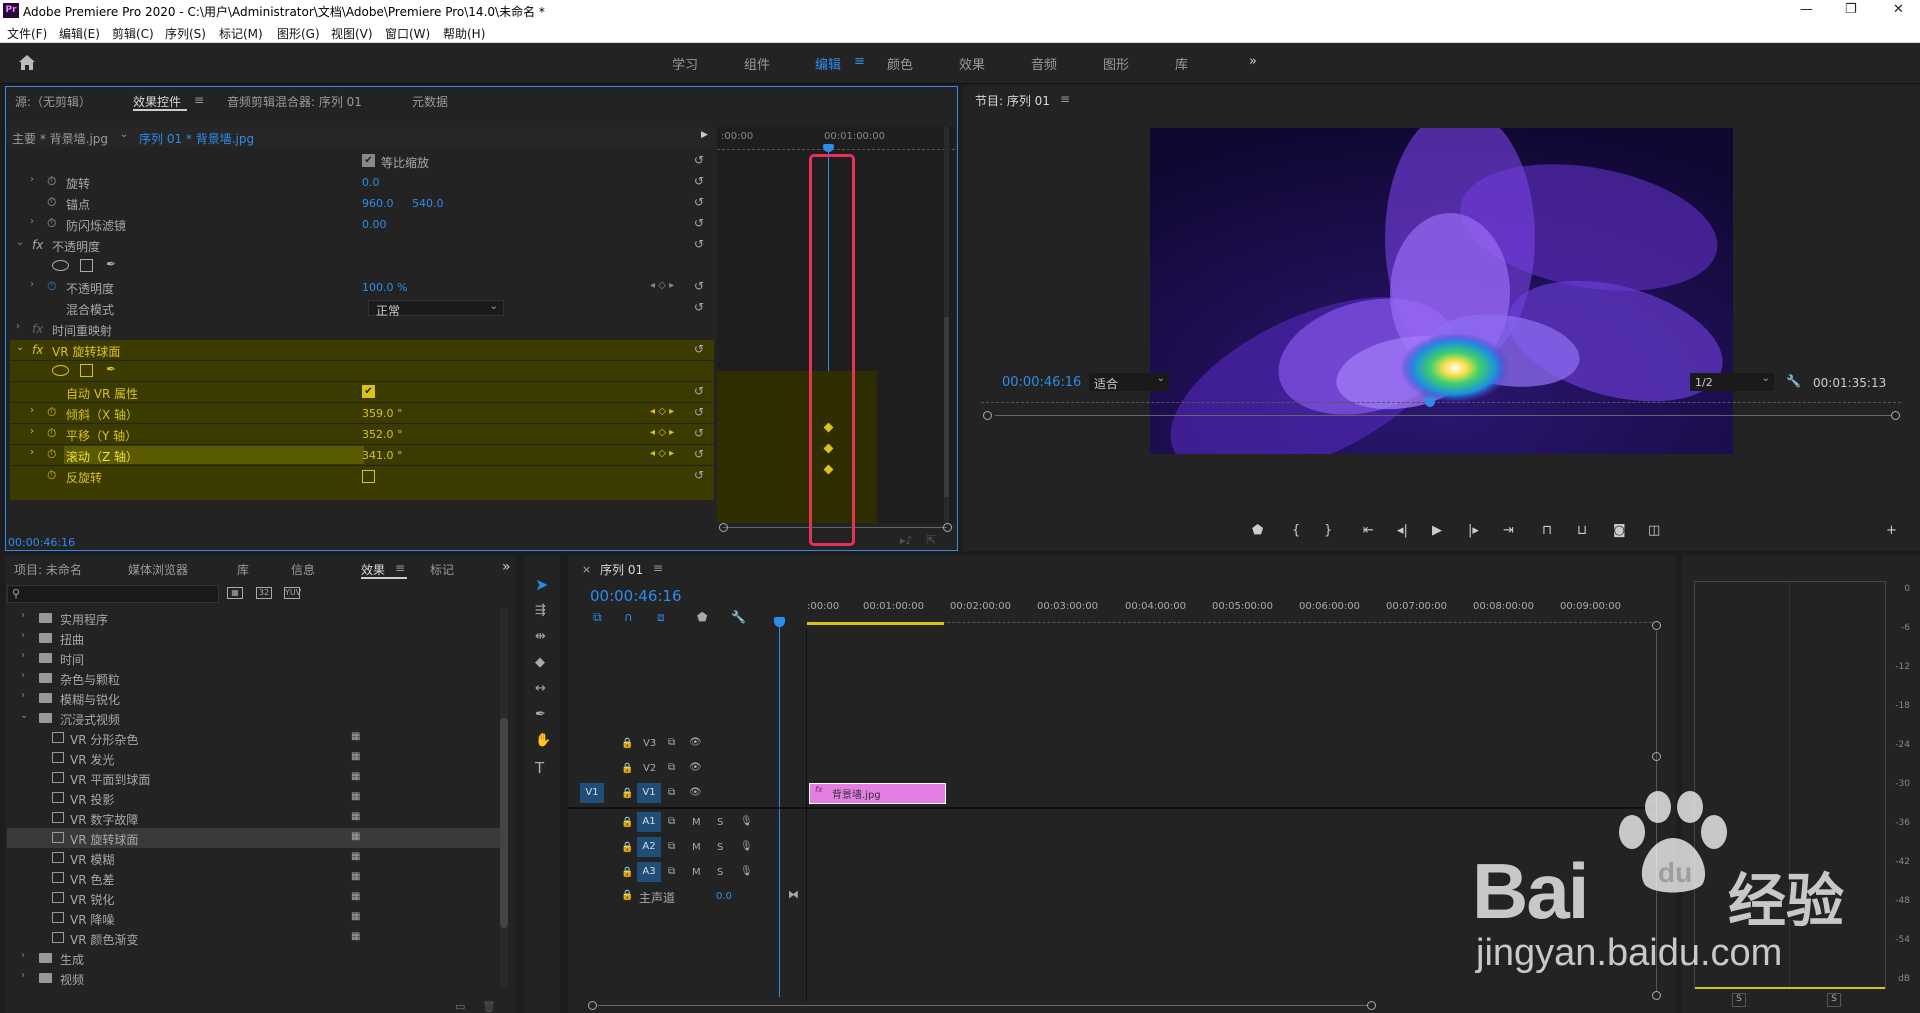 This screenshot has width=1920, height=1013. Describe the element at coordinates (374, 224) in the screenshot. I see `flicker-value: 0.00` at that location.